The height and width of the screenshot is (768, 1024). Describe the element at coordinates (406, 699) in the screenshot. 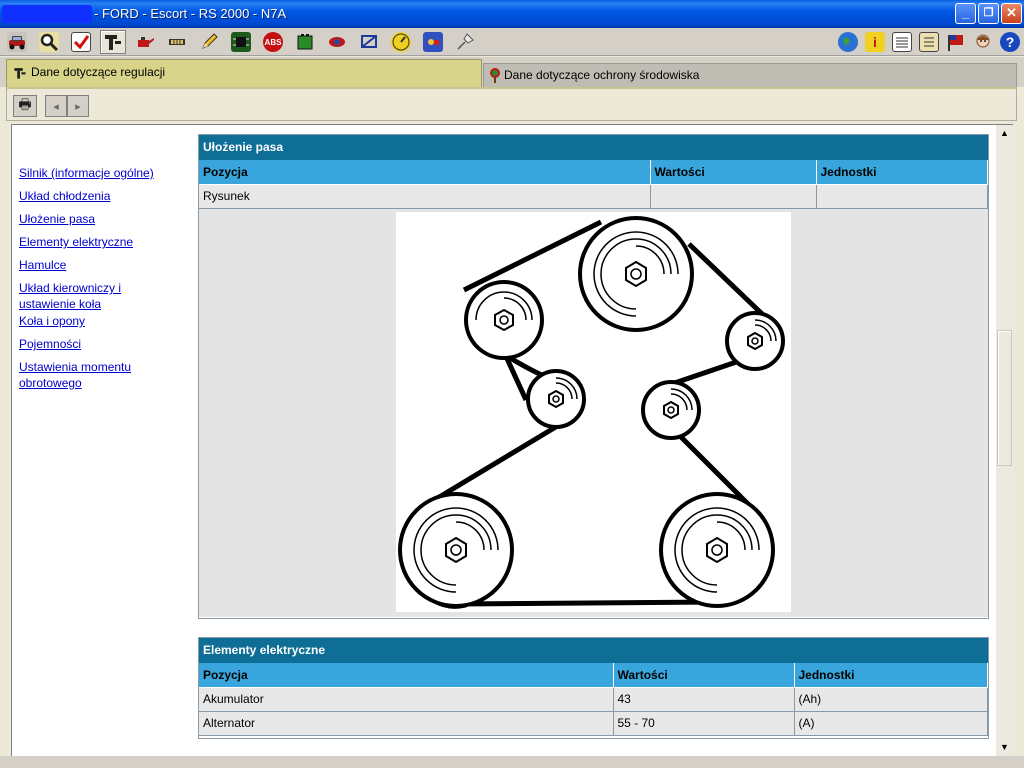

I see `table-cell: Akumulator` at that location.